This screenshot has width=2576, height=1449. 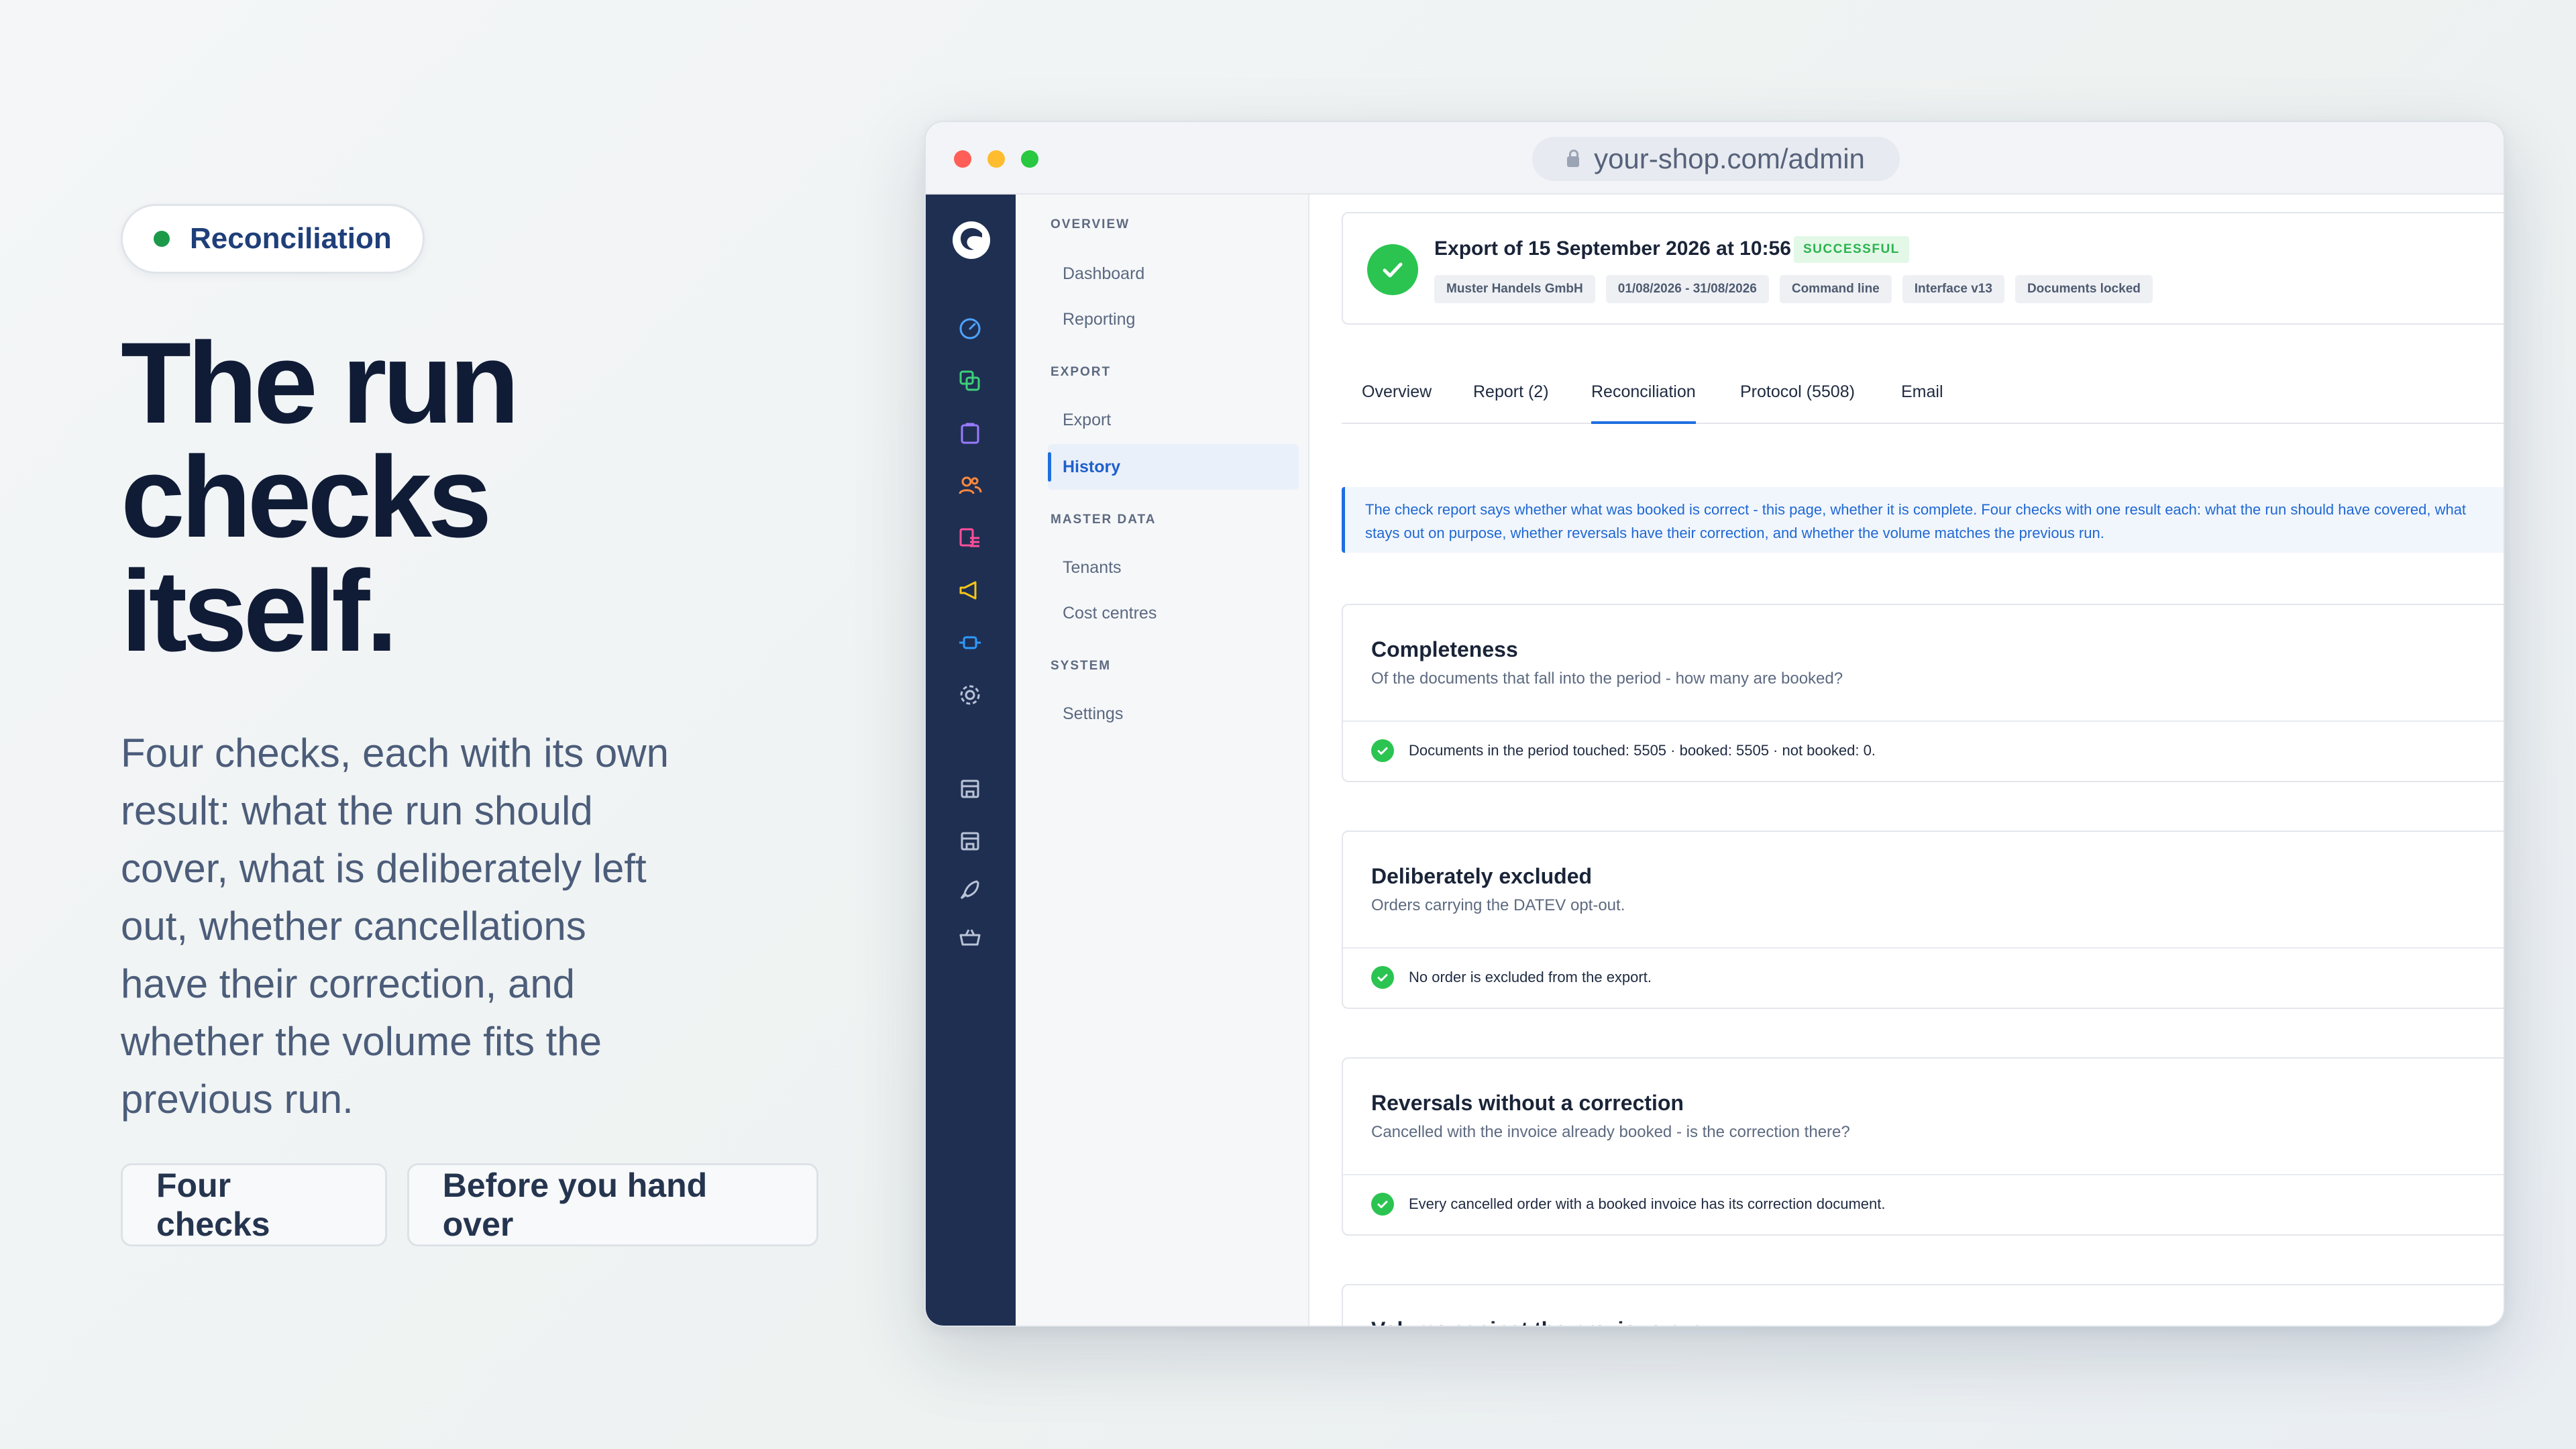 What do you see at coordinates (1397, 403) in the screenshot?
I see `tab-overview: Overview` at bounding box center [1397, 403].